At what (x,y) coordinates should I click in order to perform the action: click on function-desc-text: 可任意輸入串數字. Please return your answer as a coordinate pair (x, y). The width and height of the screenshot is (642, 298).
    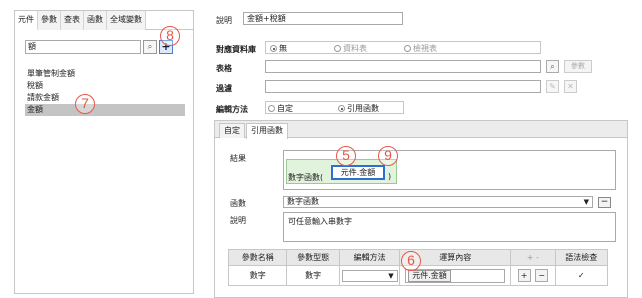
    Looking at the image, I should click on (320, 221).